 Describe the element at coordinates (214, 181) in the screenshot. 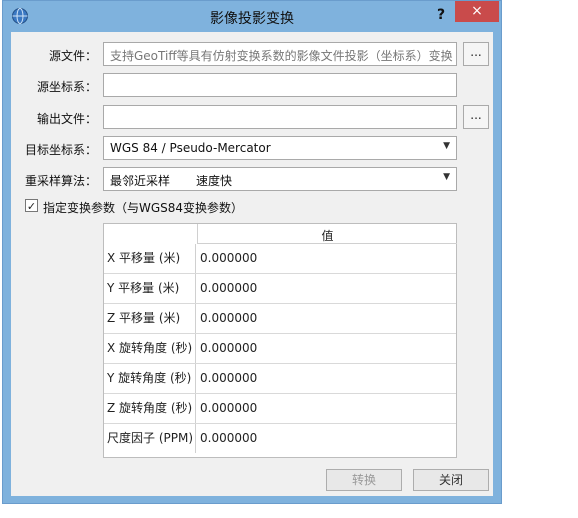

I see `resample-desc: 速度快` at that location.